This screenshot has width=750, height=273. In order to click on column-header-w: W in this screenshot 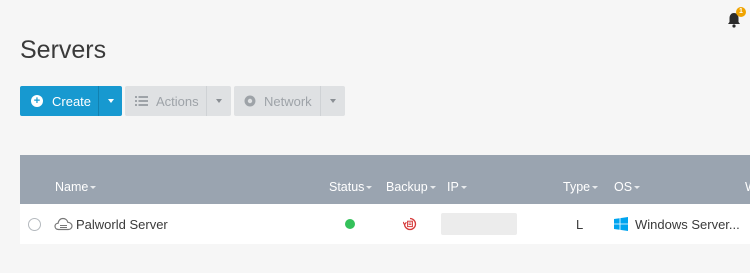, I will do `click(747, 187)`.